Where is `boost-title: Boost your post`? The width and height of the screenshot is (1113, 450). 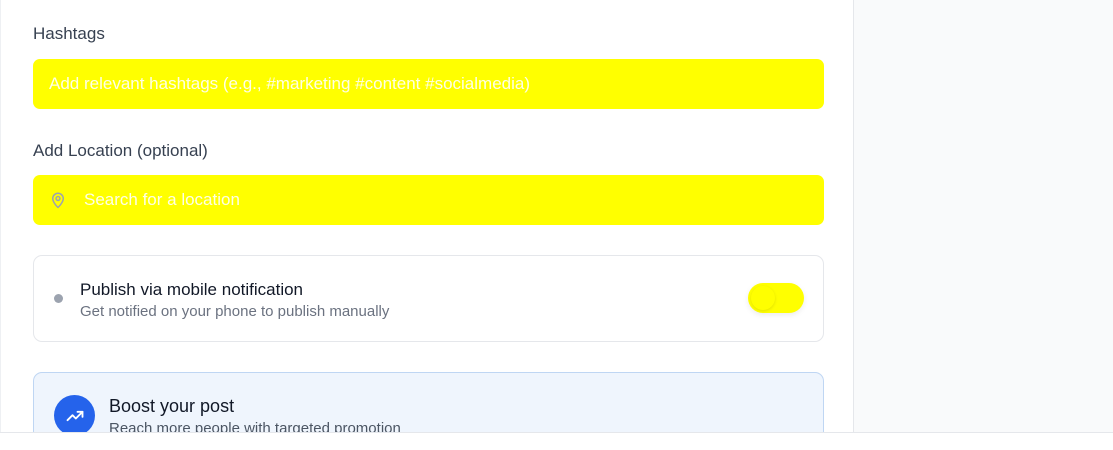
boost-title: Boost your post is located at coordinates (172, 406).